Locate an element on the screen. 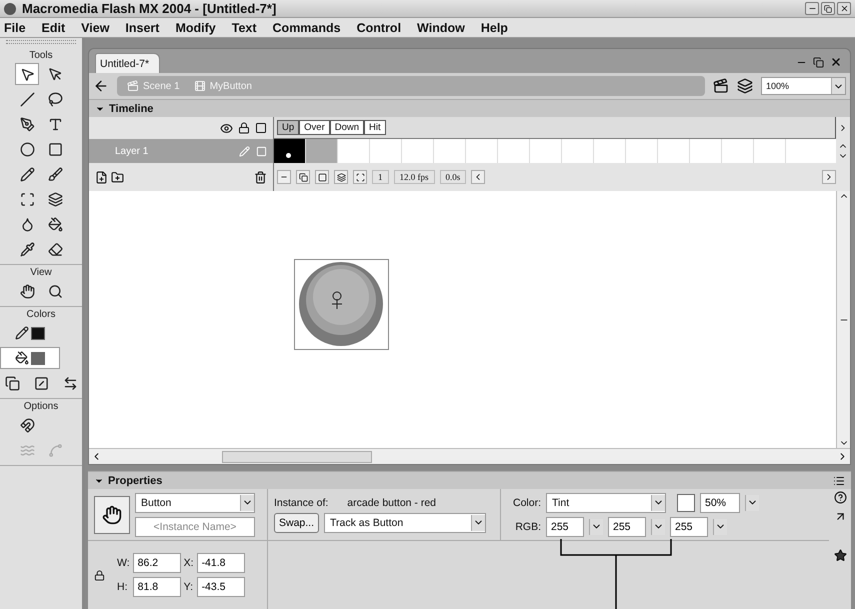 This screenshot has height=609, width=855. menu-item: Commands is located at coordinates (306, 27).